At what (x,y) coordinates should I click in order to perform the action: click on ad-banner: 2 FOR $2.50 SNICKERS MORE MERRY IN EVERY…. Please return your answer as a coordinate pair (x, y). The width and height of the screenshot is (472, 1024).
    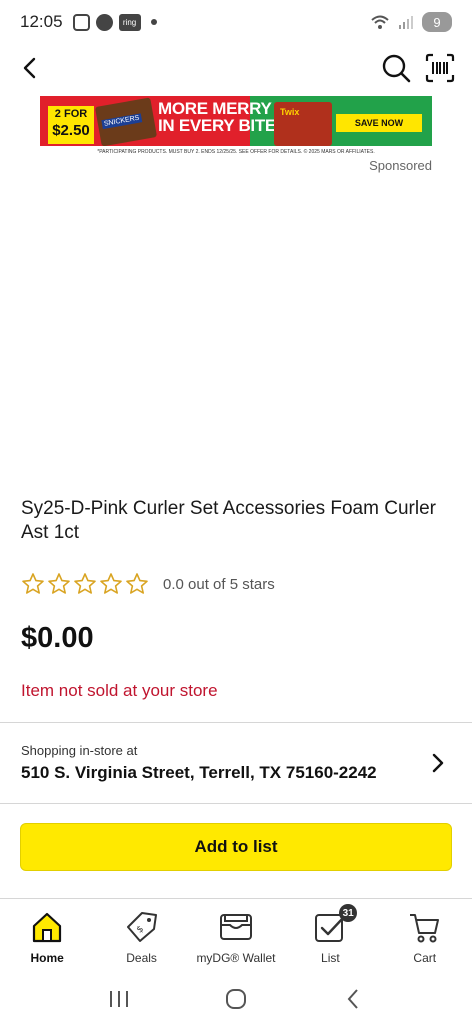
    Looking at the image, I should click on (236, 127).